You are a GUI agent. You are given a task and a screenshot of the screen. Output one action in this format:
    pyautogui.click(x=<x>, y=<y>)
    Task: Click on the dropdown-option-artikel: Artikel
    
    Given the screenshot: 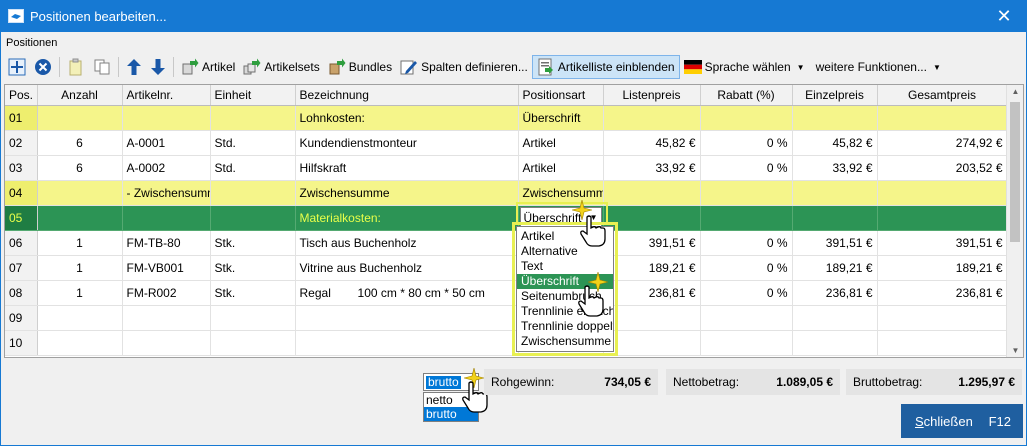 What is the action you would take?
    pyautogui.click(x=565, y=236)
    